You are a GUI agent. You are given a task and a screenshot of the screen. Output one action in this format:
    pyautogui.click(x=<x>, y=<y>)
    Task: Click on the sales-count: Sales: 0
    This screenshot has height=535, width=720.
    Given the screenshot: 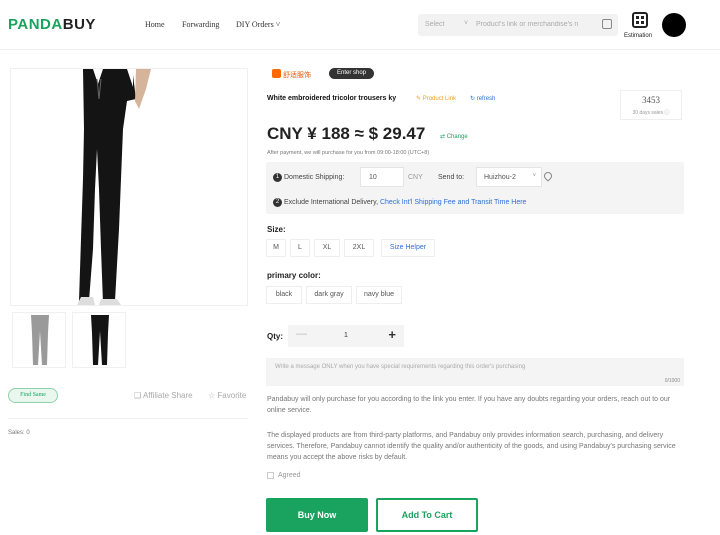 What is the action you would take?
    pyautogui.click(x=19, y=433)
    